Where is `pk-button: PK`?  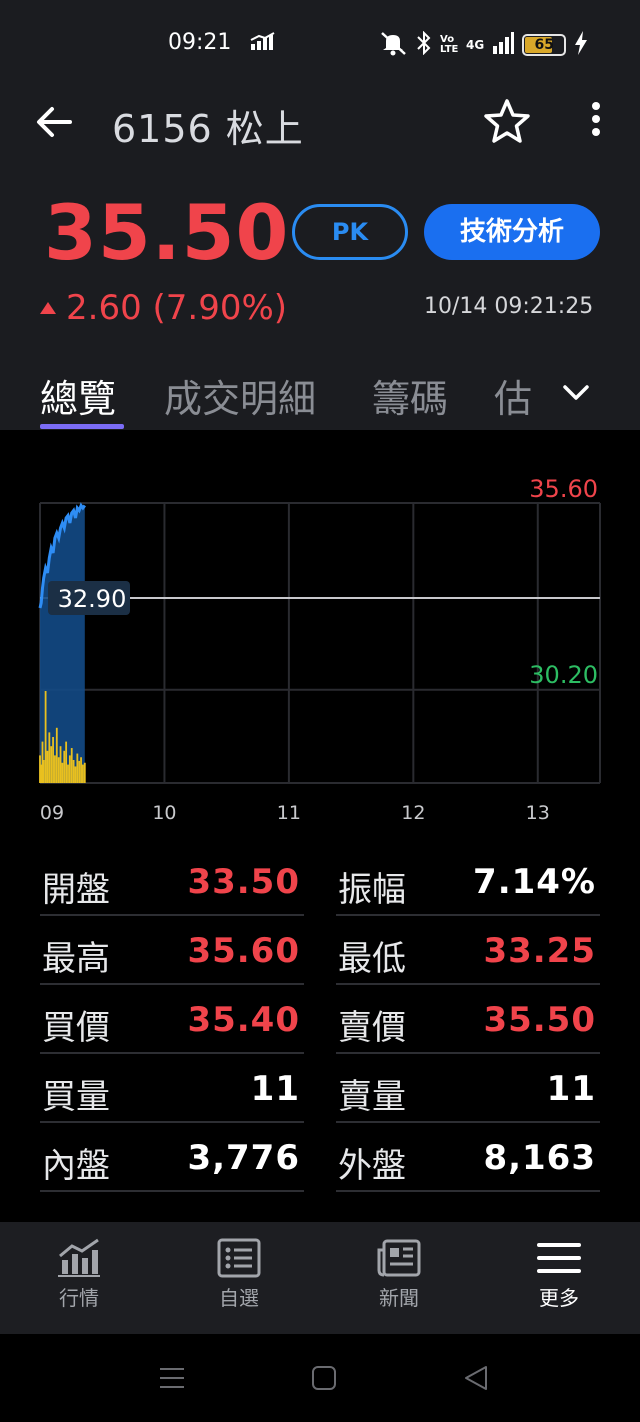 pk-button: PK is located at coordinates (350, 232).